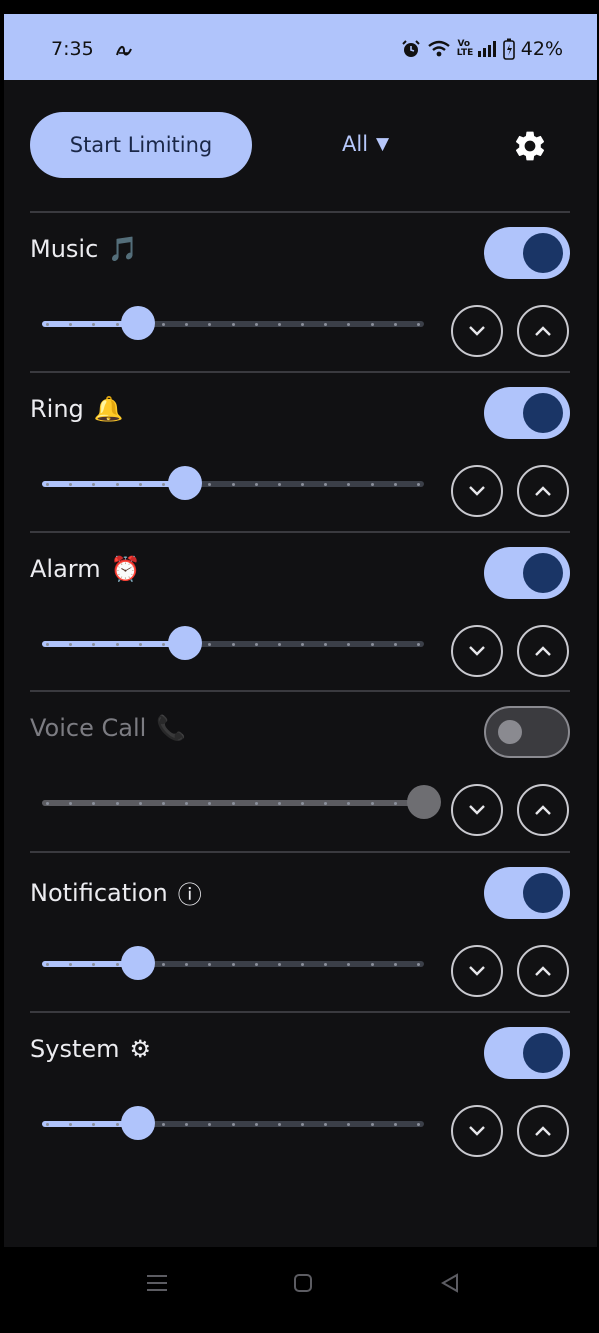  Describe the element at coordinates (450, 1283) in the screenshot. I see `back-icon` at that location.